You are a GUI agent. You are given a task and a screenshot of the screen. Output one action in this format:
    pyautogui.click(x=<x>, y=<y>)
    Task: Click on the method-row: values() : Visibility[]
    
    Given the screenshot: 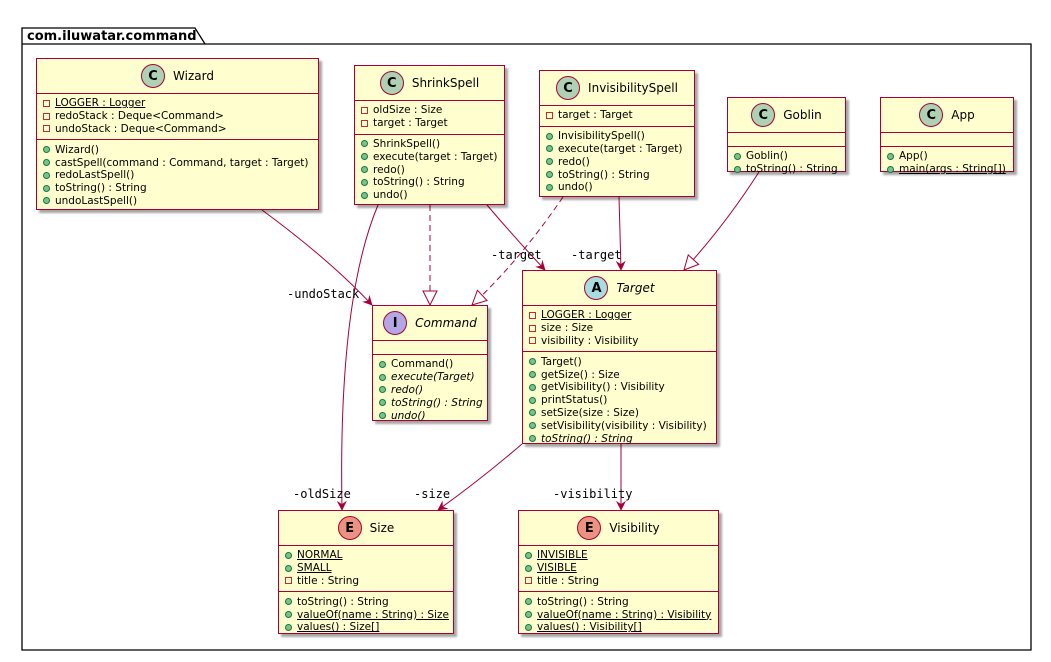 What is the action you would take?
    pyautogui.click(x=618, y=627)
    